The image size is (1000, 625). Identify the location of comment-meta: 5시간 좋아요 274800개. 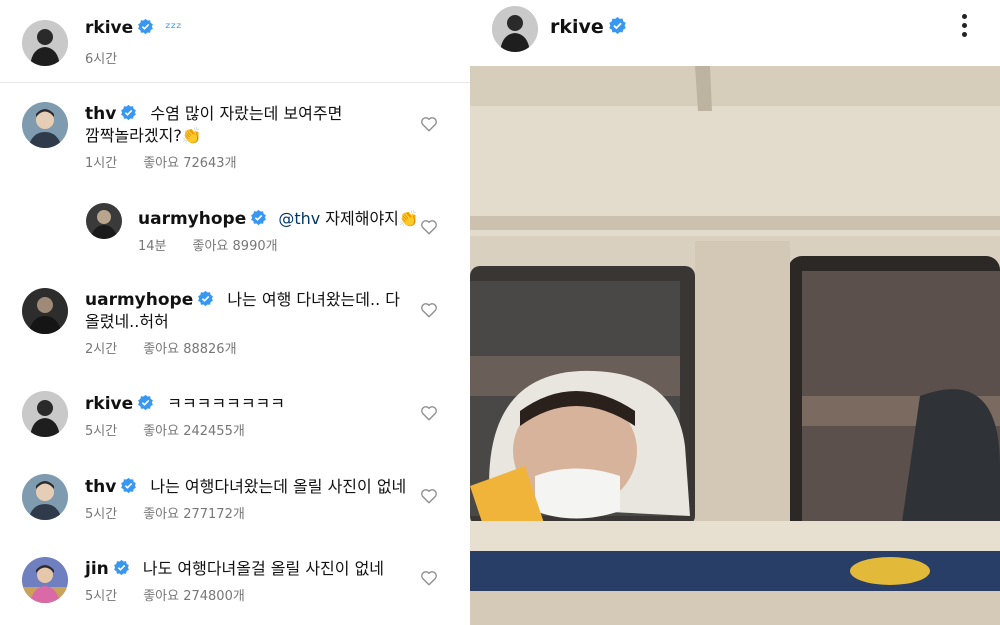
(178, 594).